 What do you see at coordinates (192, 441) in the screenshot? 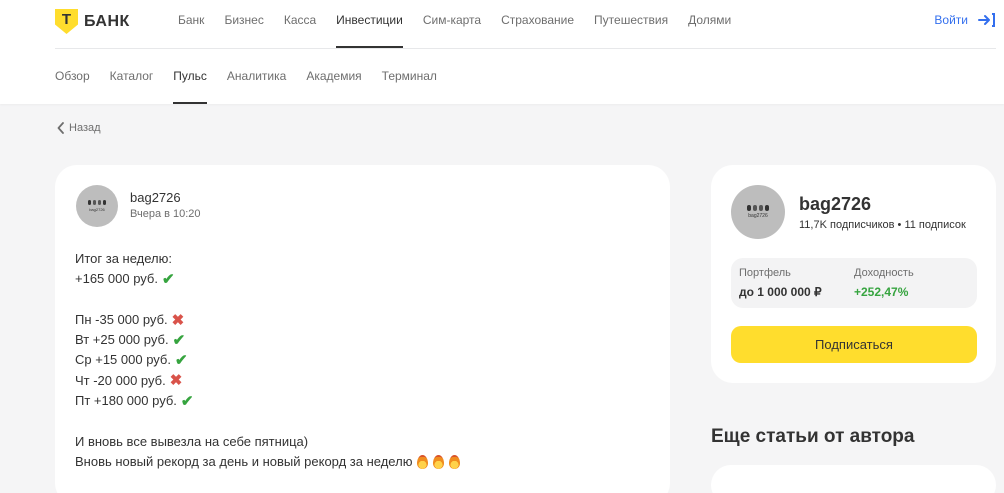
I see `post-text: И вновь все вывезла на себе пятница)` at bounding box center [192, 441].